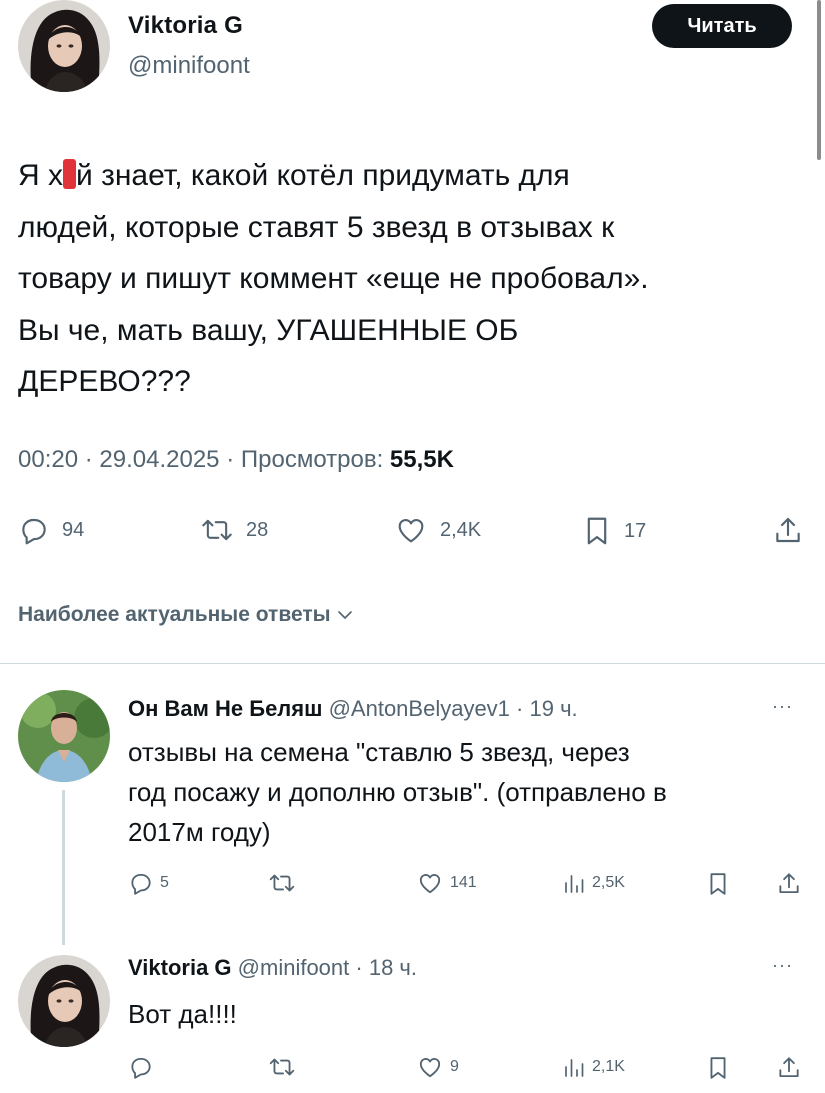 The width and height of the screenshot is (825, 1093). I want to click on tweet-text-fragment: Я х, so click(40, 175).